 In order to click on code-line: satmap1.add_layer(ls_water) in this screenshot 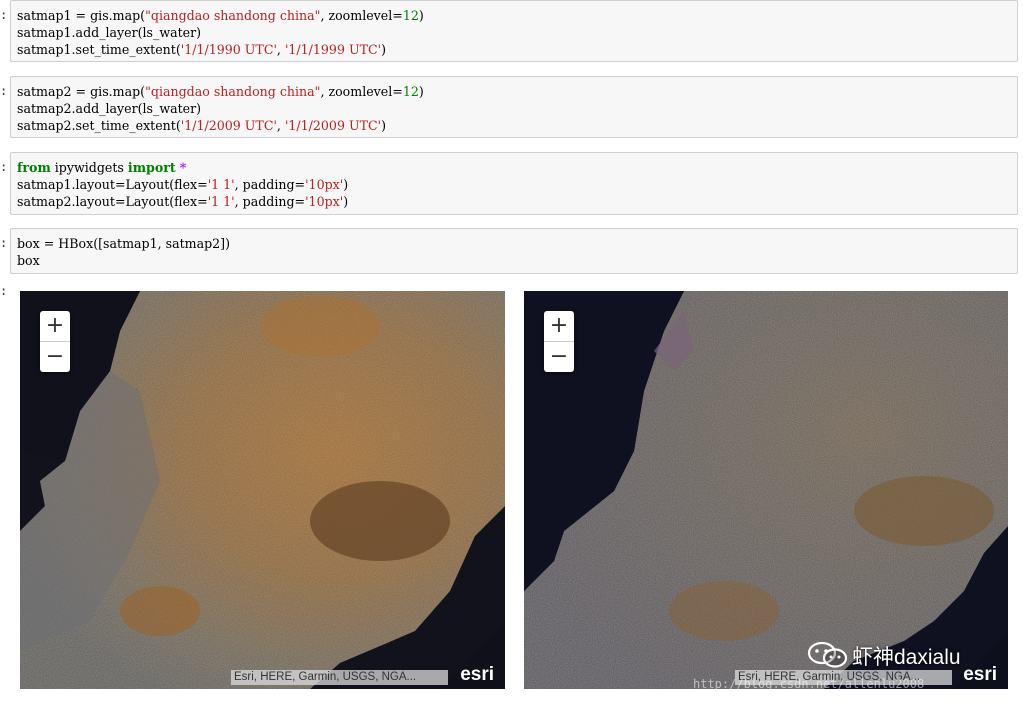, I will do `click(514, 32)`.